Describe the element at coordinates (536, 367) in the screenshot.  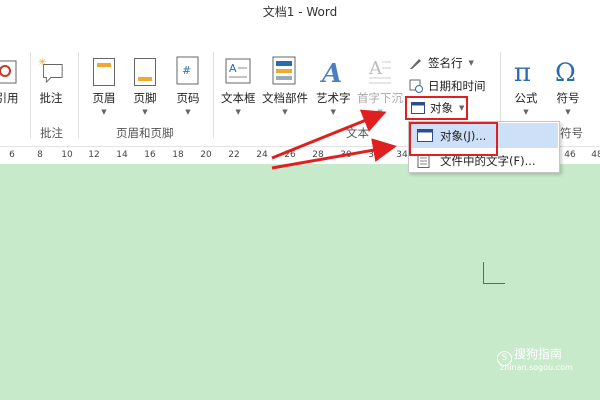
I see `watermark-url: zhinan.sogou.com` at that location.